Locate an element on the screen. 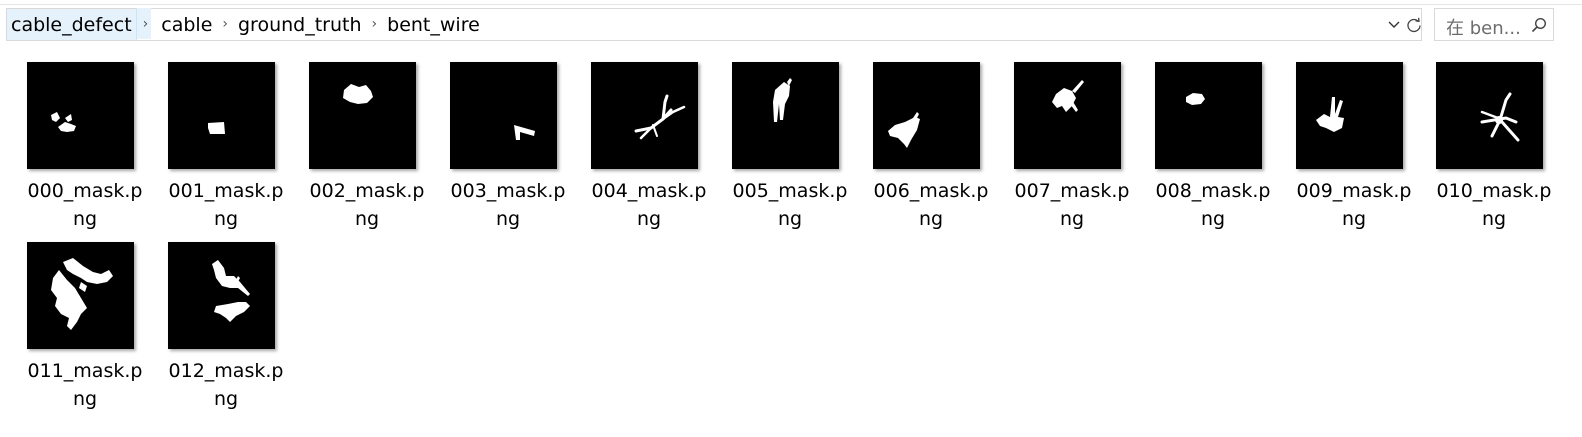  file-item: 006_mask.p ng is located at coordinates (917, 149).